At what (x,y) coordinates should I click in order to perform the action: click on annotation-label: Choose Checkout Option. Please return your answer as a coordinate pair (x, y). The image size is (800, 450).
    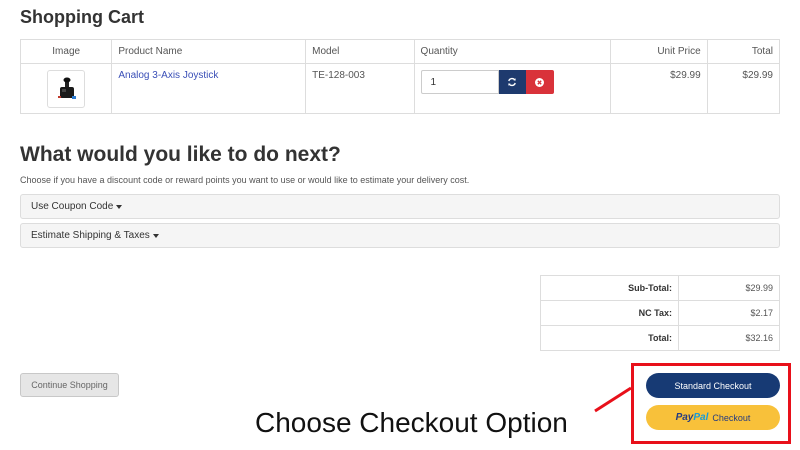
    Looking at the image, I should click on (411, 422).